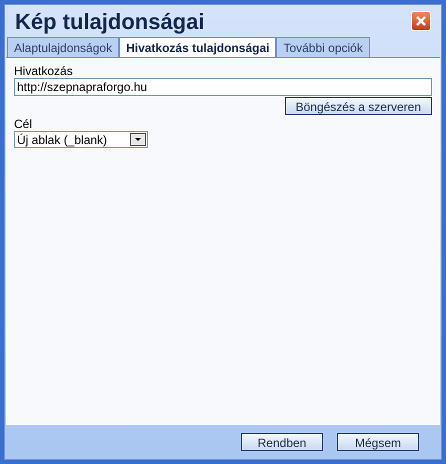  Describe the element at coordinates (223, 87) in the screenshot. I see `url-field: http://szepnapraforgo.hu` at that location.